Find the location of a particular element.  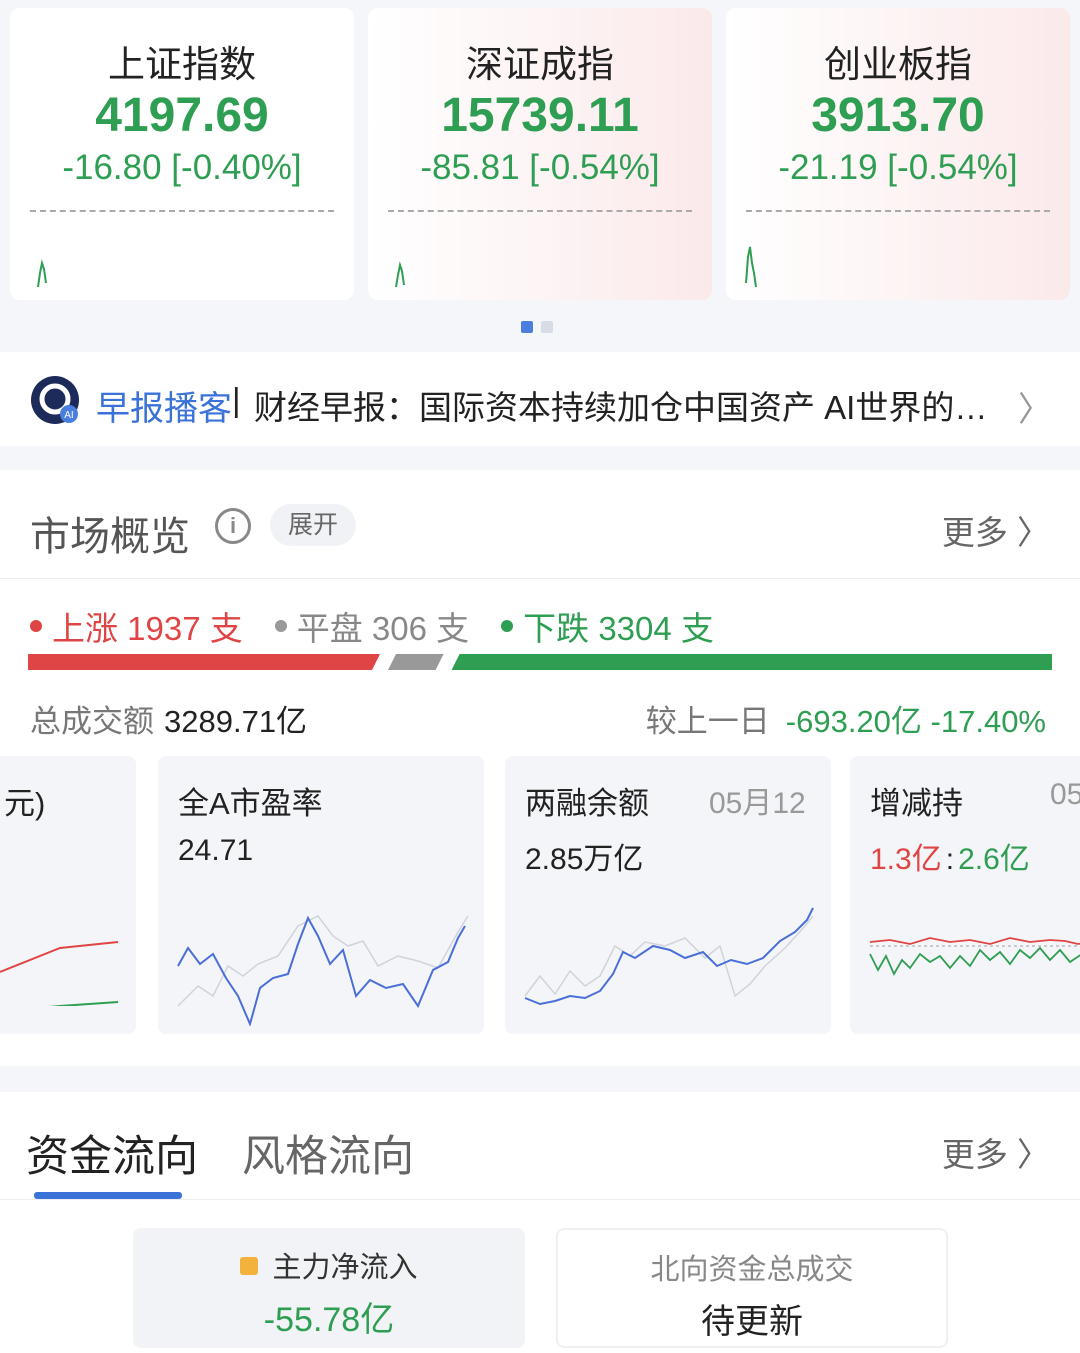

flat-dot is located at coordinates (280, 626).